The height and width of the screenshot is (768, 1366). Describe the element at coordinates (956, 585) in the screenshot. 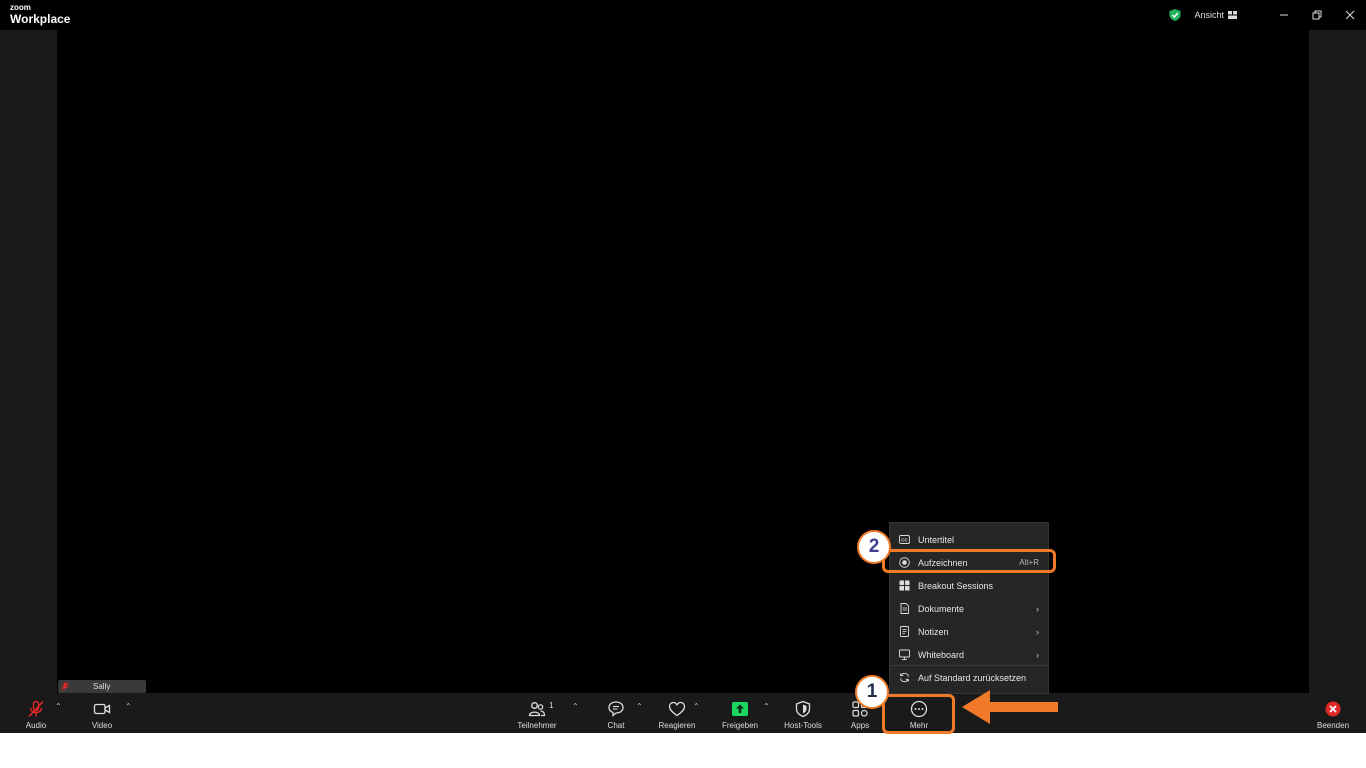

I see `menu-item-label: Breakout Sessions` at that location.